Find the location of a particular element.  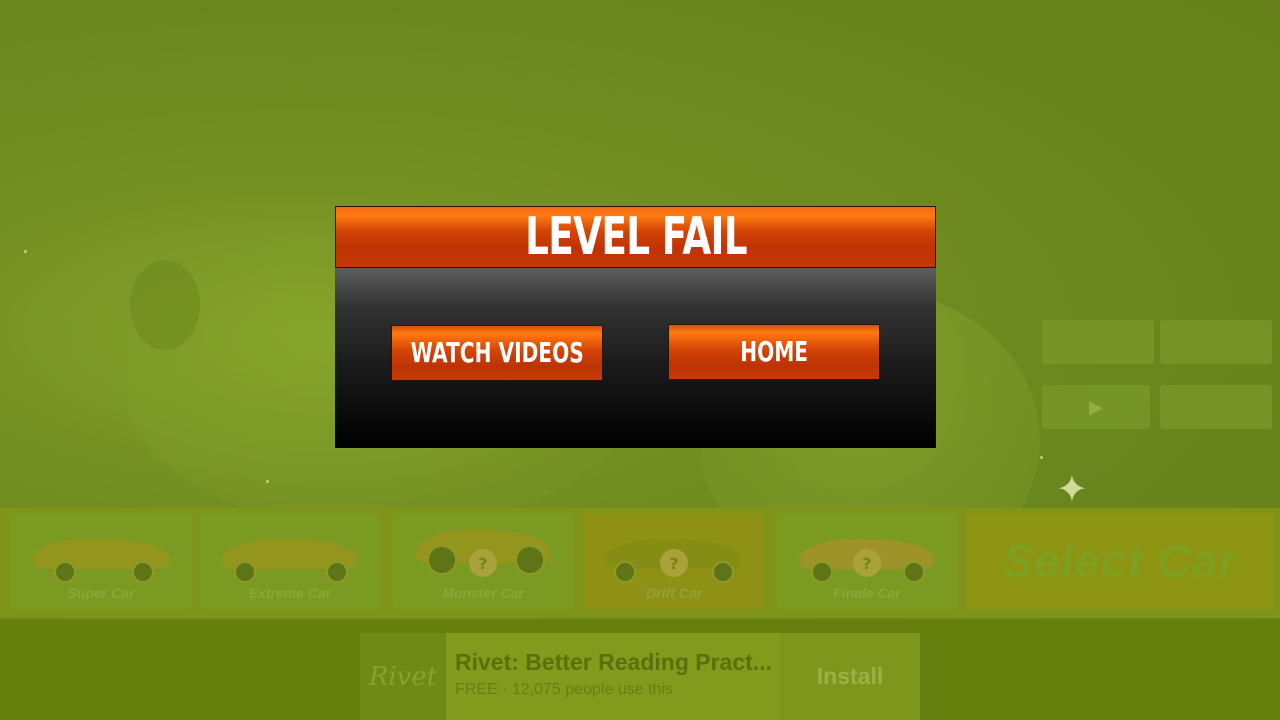

car-card-extreme: Extreme Car is located at coordinates (290, 561).